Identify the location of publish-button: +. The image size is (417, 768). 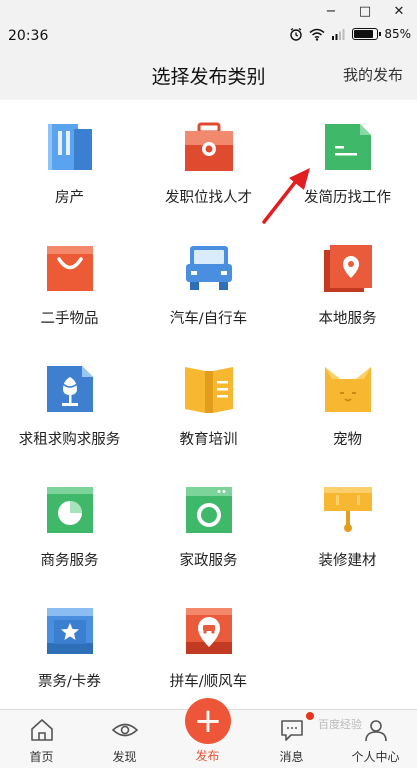
(208, 721).